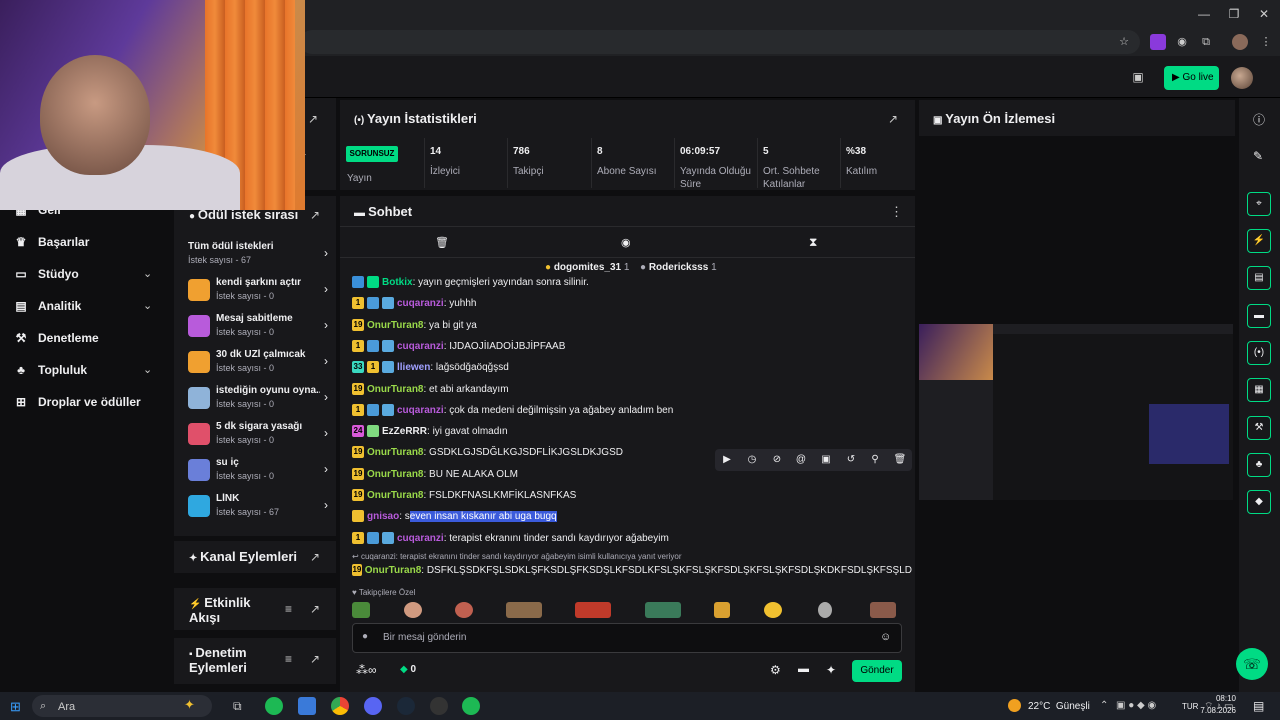  What do you see at coordinates (877, 671) in the screenshot?
I see `send-button: Gönder` at bounding box center [877, 671].